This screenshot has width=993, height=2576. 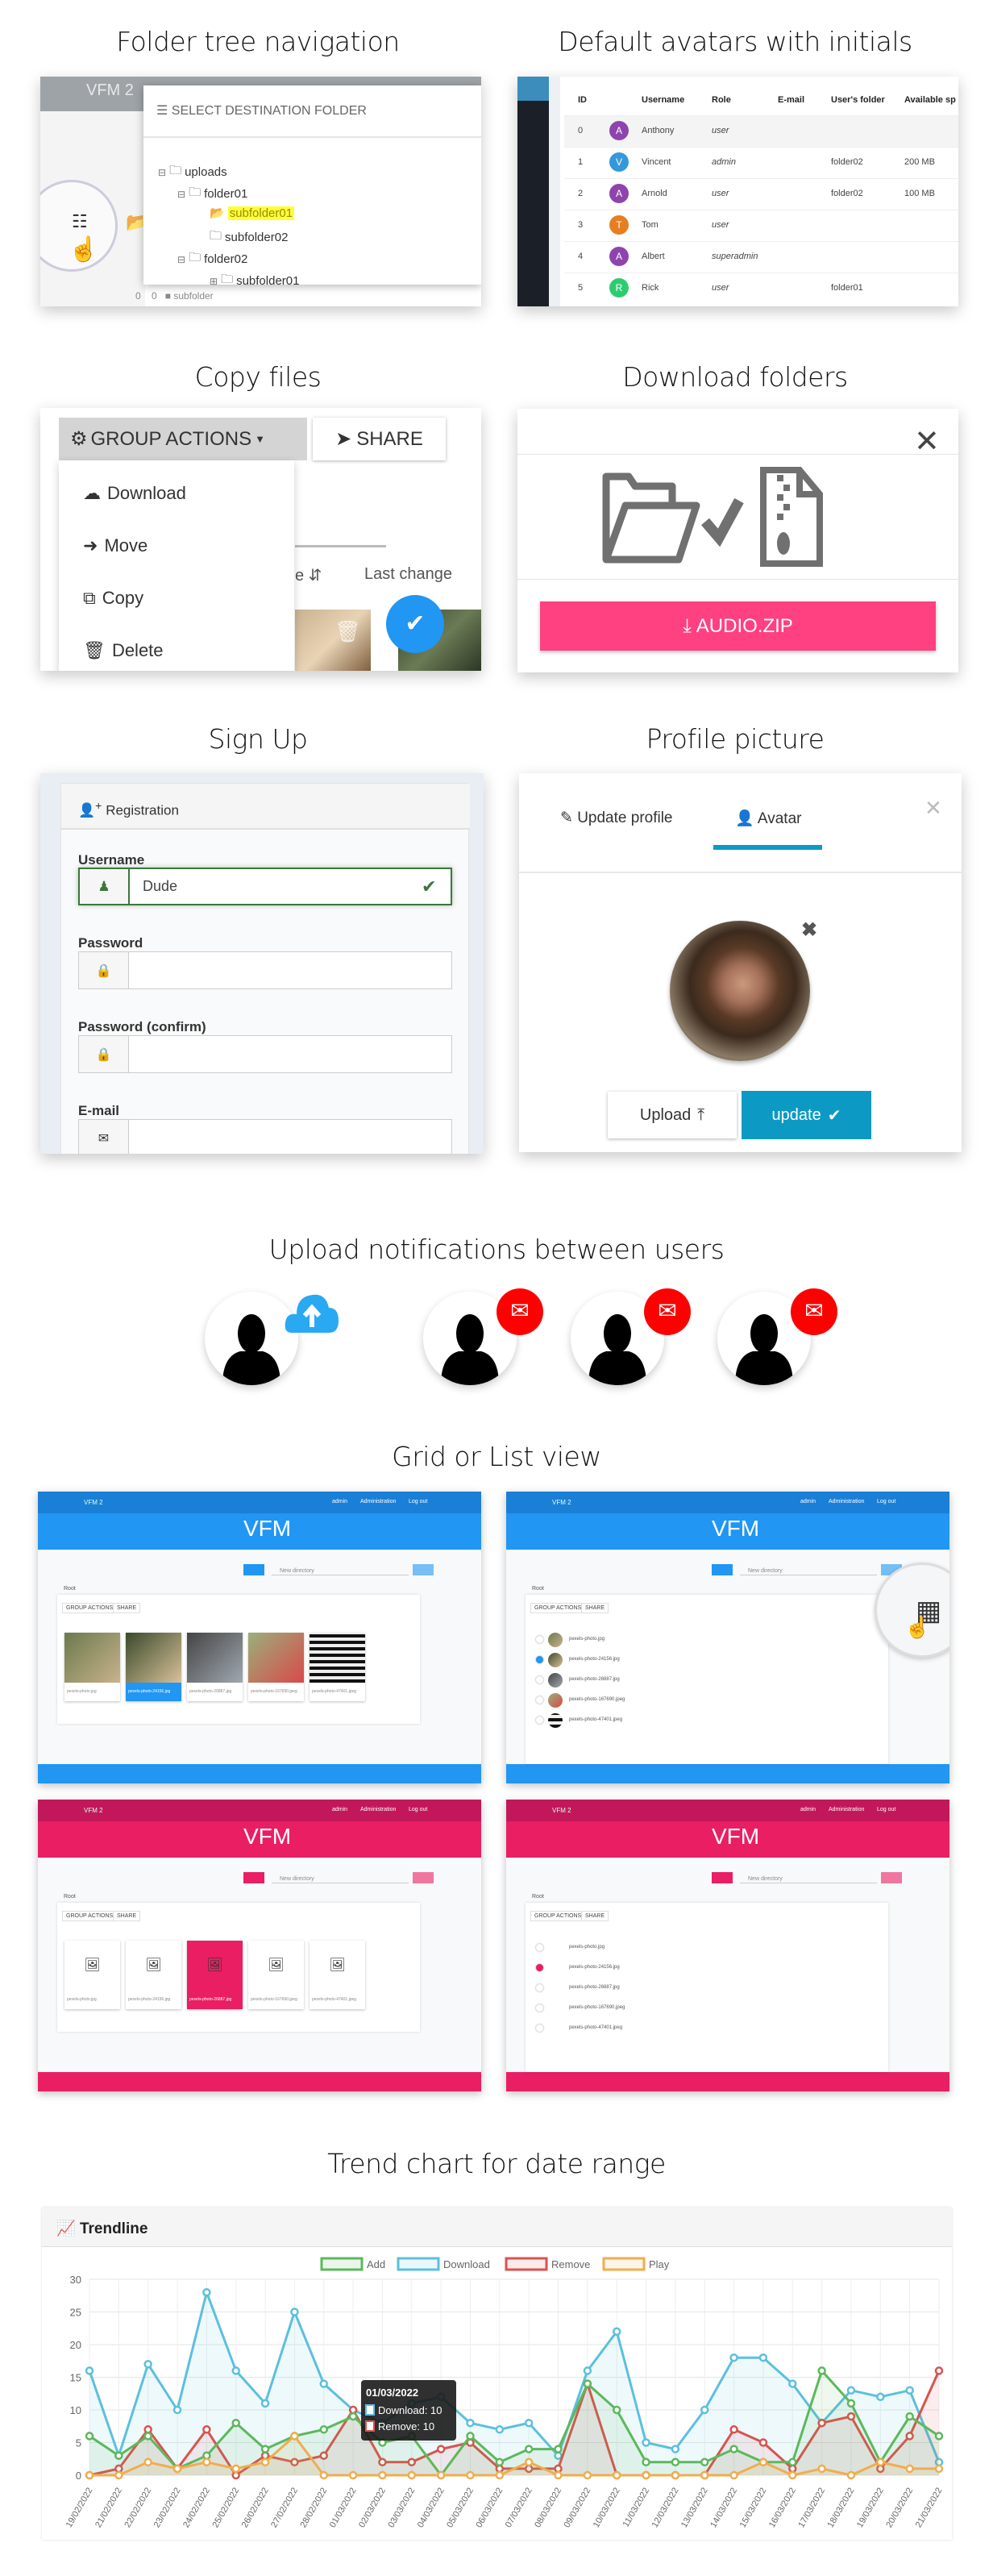 I want to click on legend-item-add: Add, so click(x=352, y=2264).